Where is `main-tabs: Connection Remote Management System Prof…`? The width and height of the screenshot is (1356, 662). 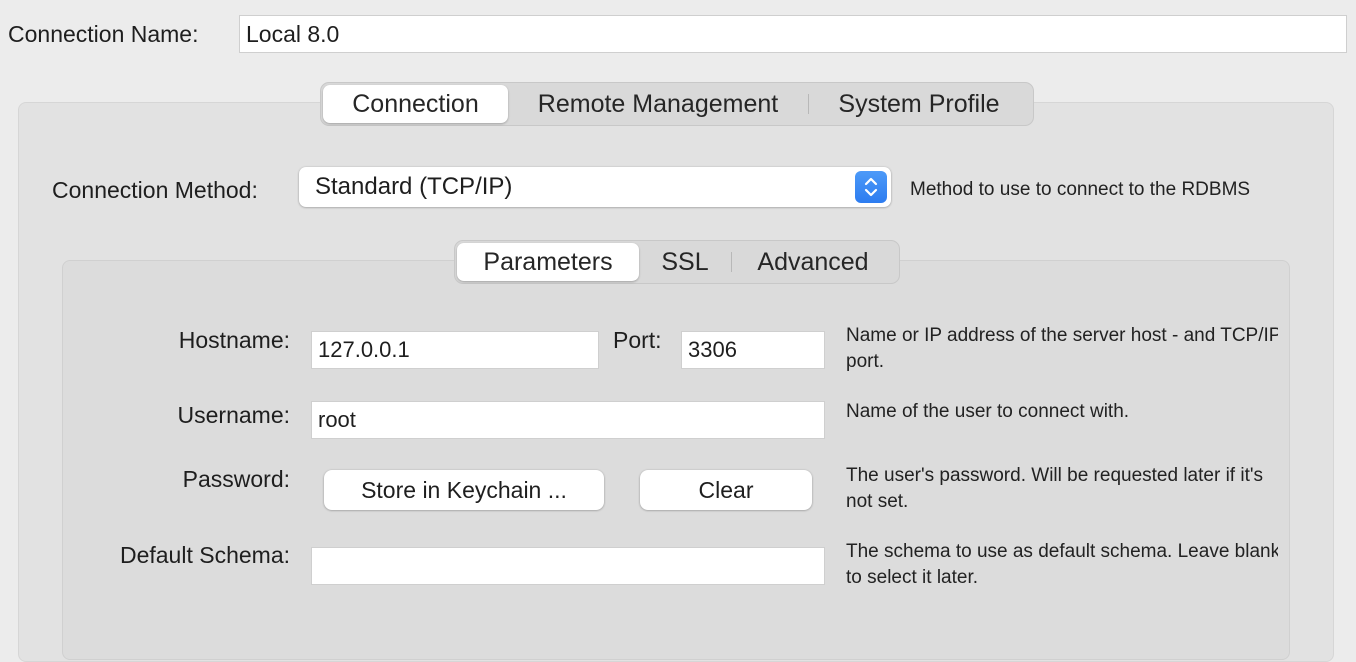 main-tabs: Connection Remote Management System Prof… is located at coordinates (677, 104).